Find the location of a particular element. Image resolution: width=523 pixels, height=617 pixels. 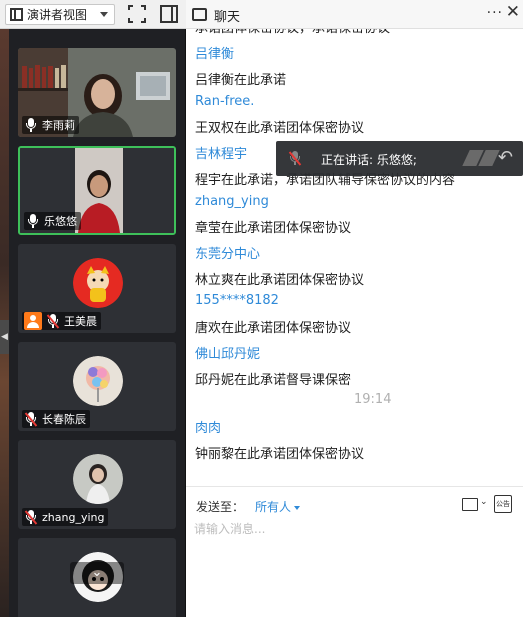

chat-icon is located at coordinates (199, 13).